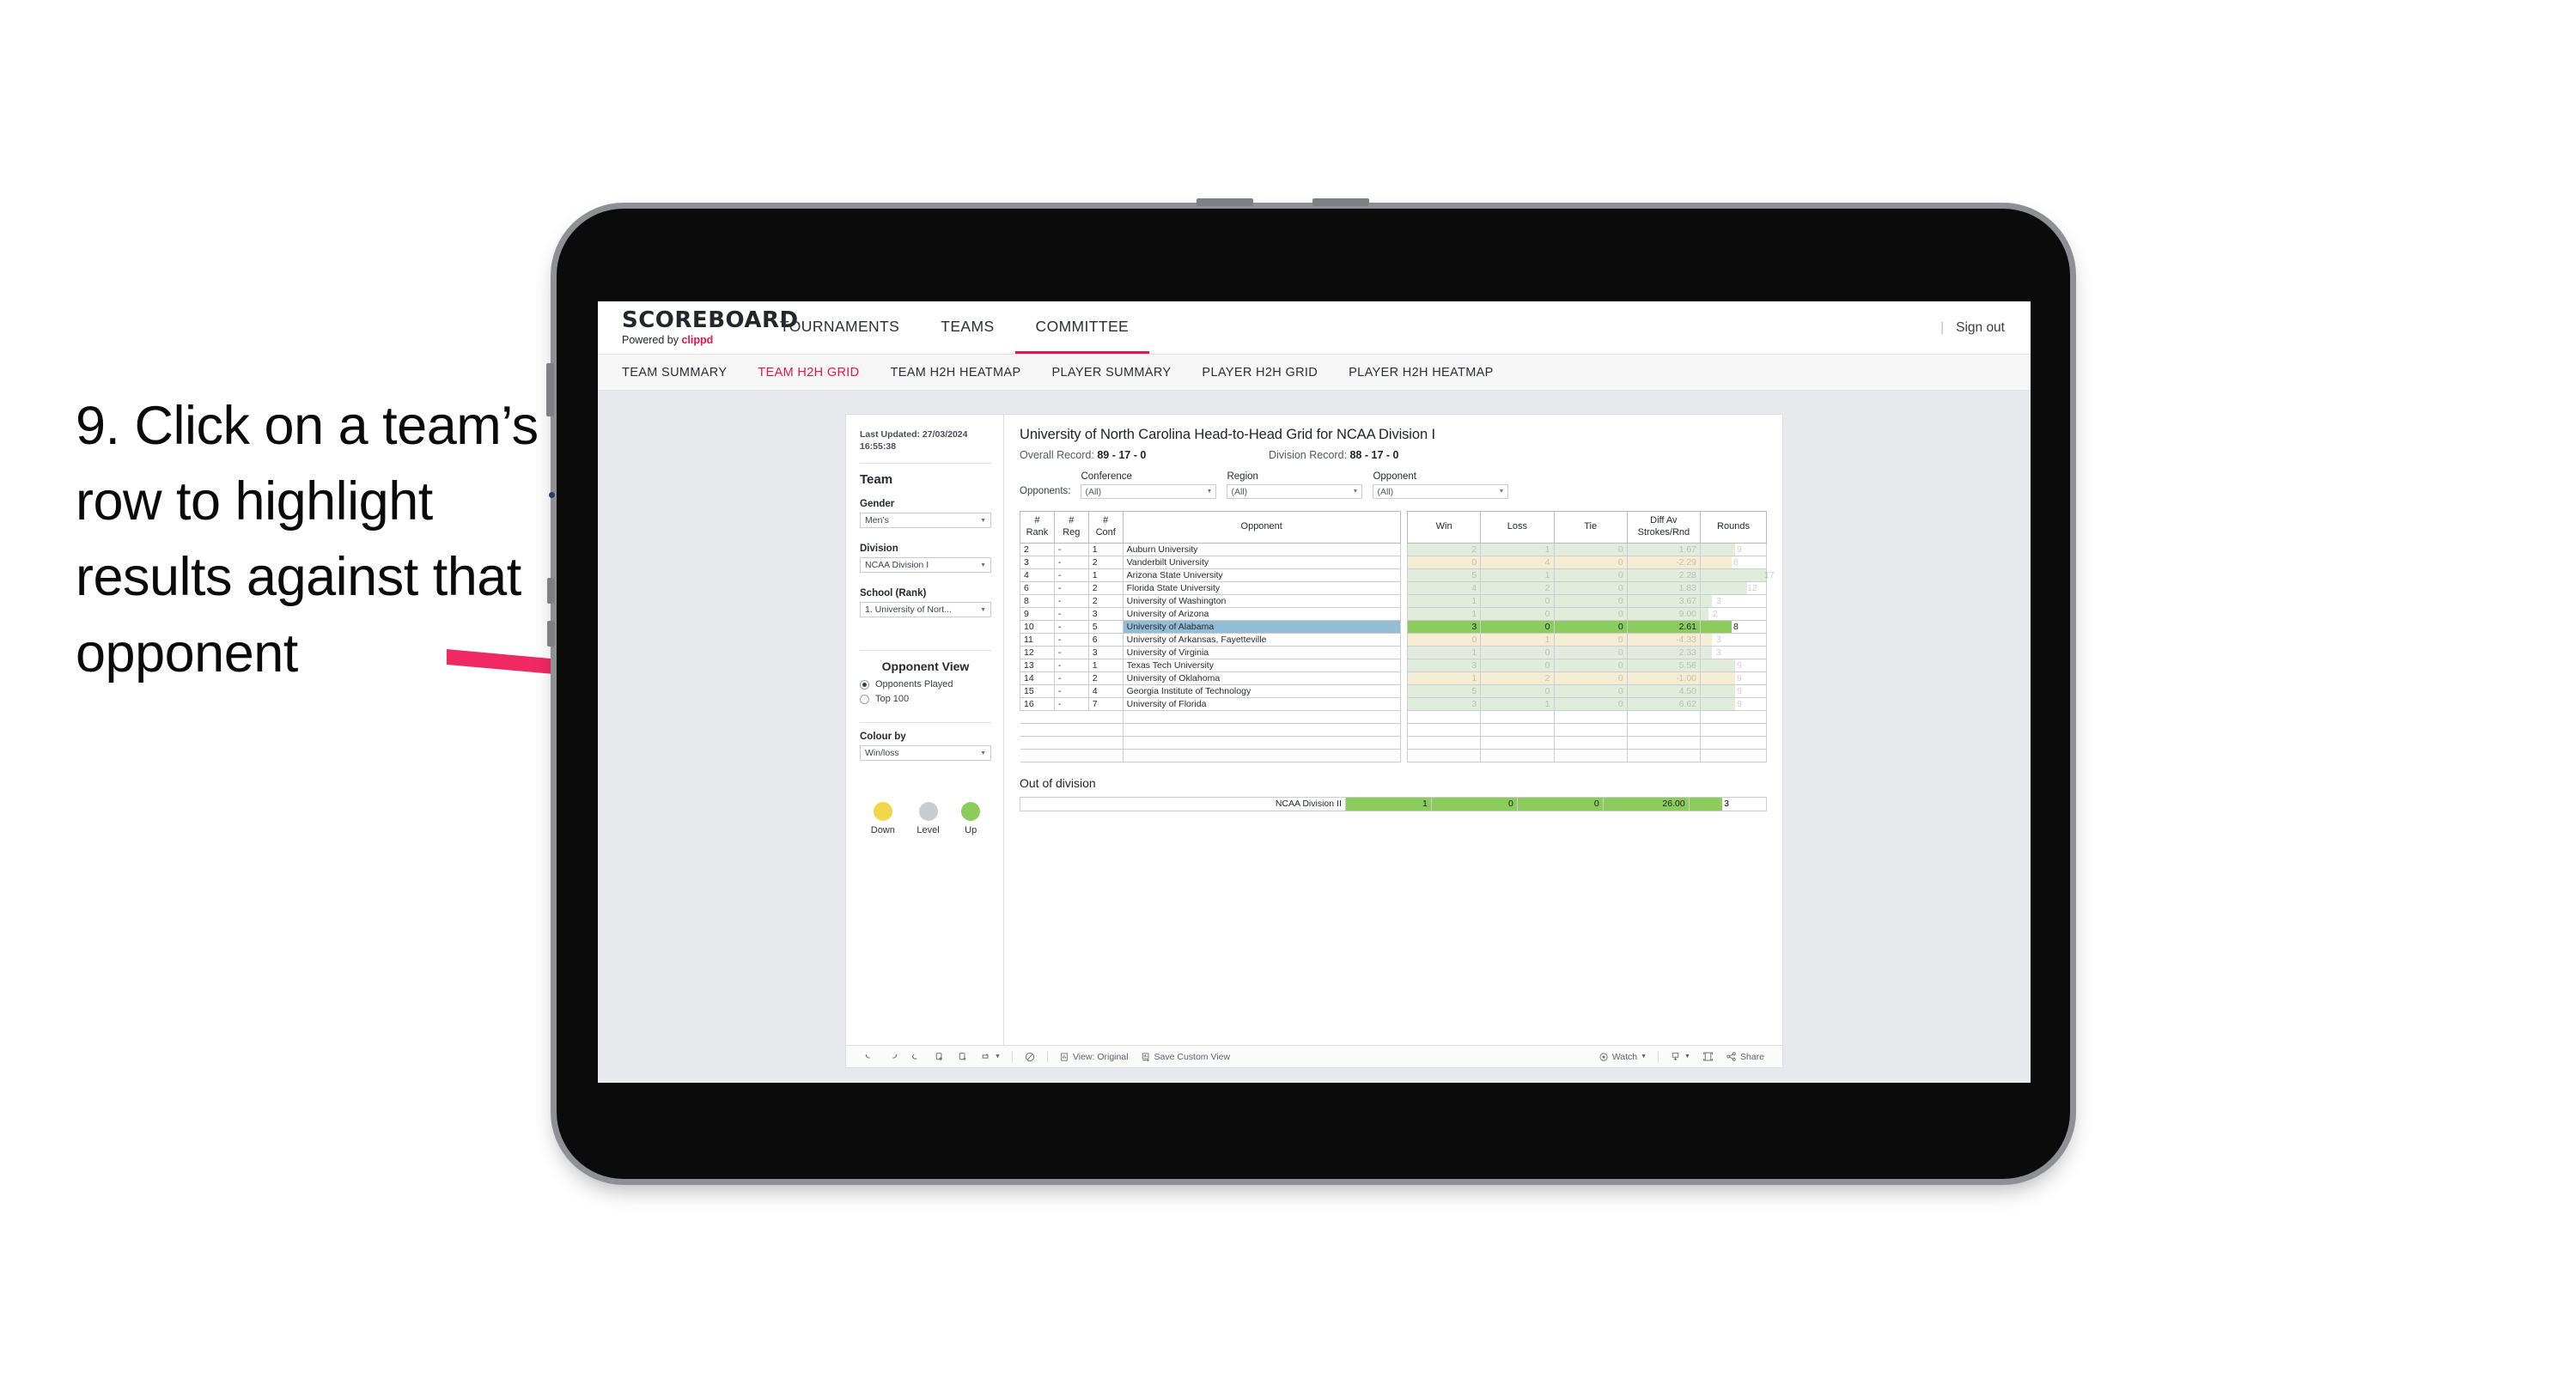 Image resolution: width=2576 pixels, height=1385 pixels. What do you see at coordinates (1393, 549) in the screenshot?
I see `table-row: 2-1 Auburn University 2 1 0 1.67 9` at bounding box center [1393, 549].